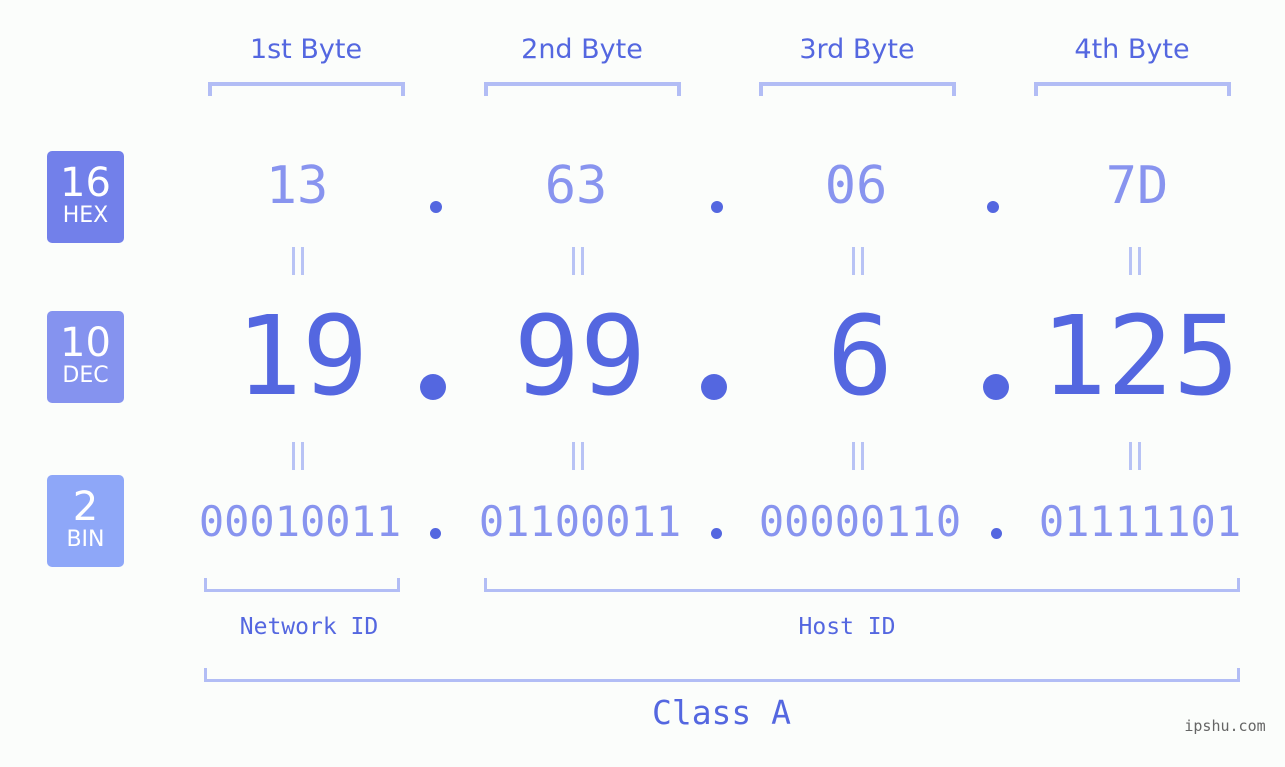 The width and height of the screenshot is (1285, 767). What do you see at coordinates (582, 49) in the screenshot?
I see `byte-label-2: 2nd Byte` at bounding box center [582, 49].